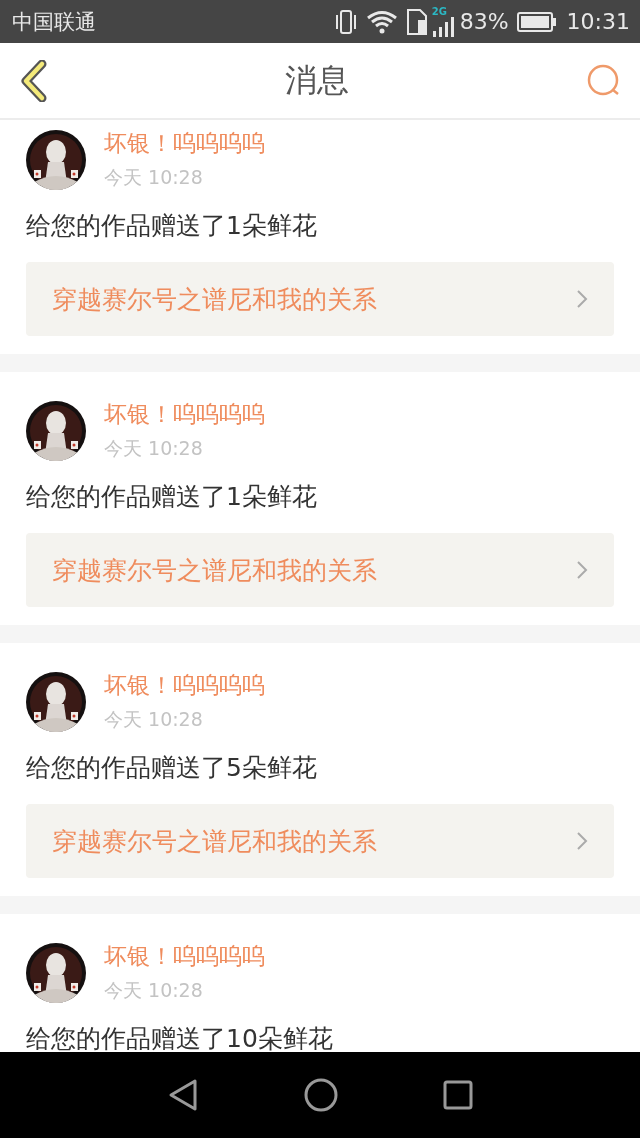 This screenshot has height=1138, width=640. Describe the element at coordinates (598, 21) in the screenshot. I see `clock-time: 10:31` at that location.